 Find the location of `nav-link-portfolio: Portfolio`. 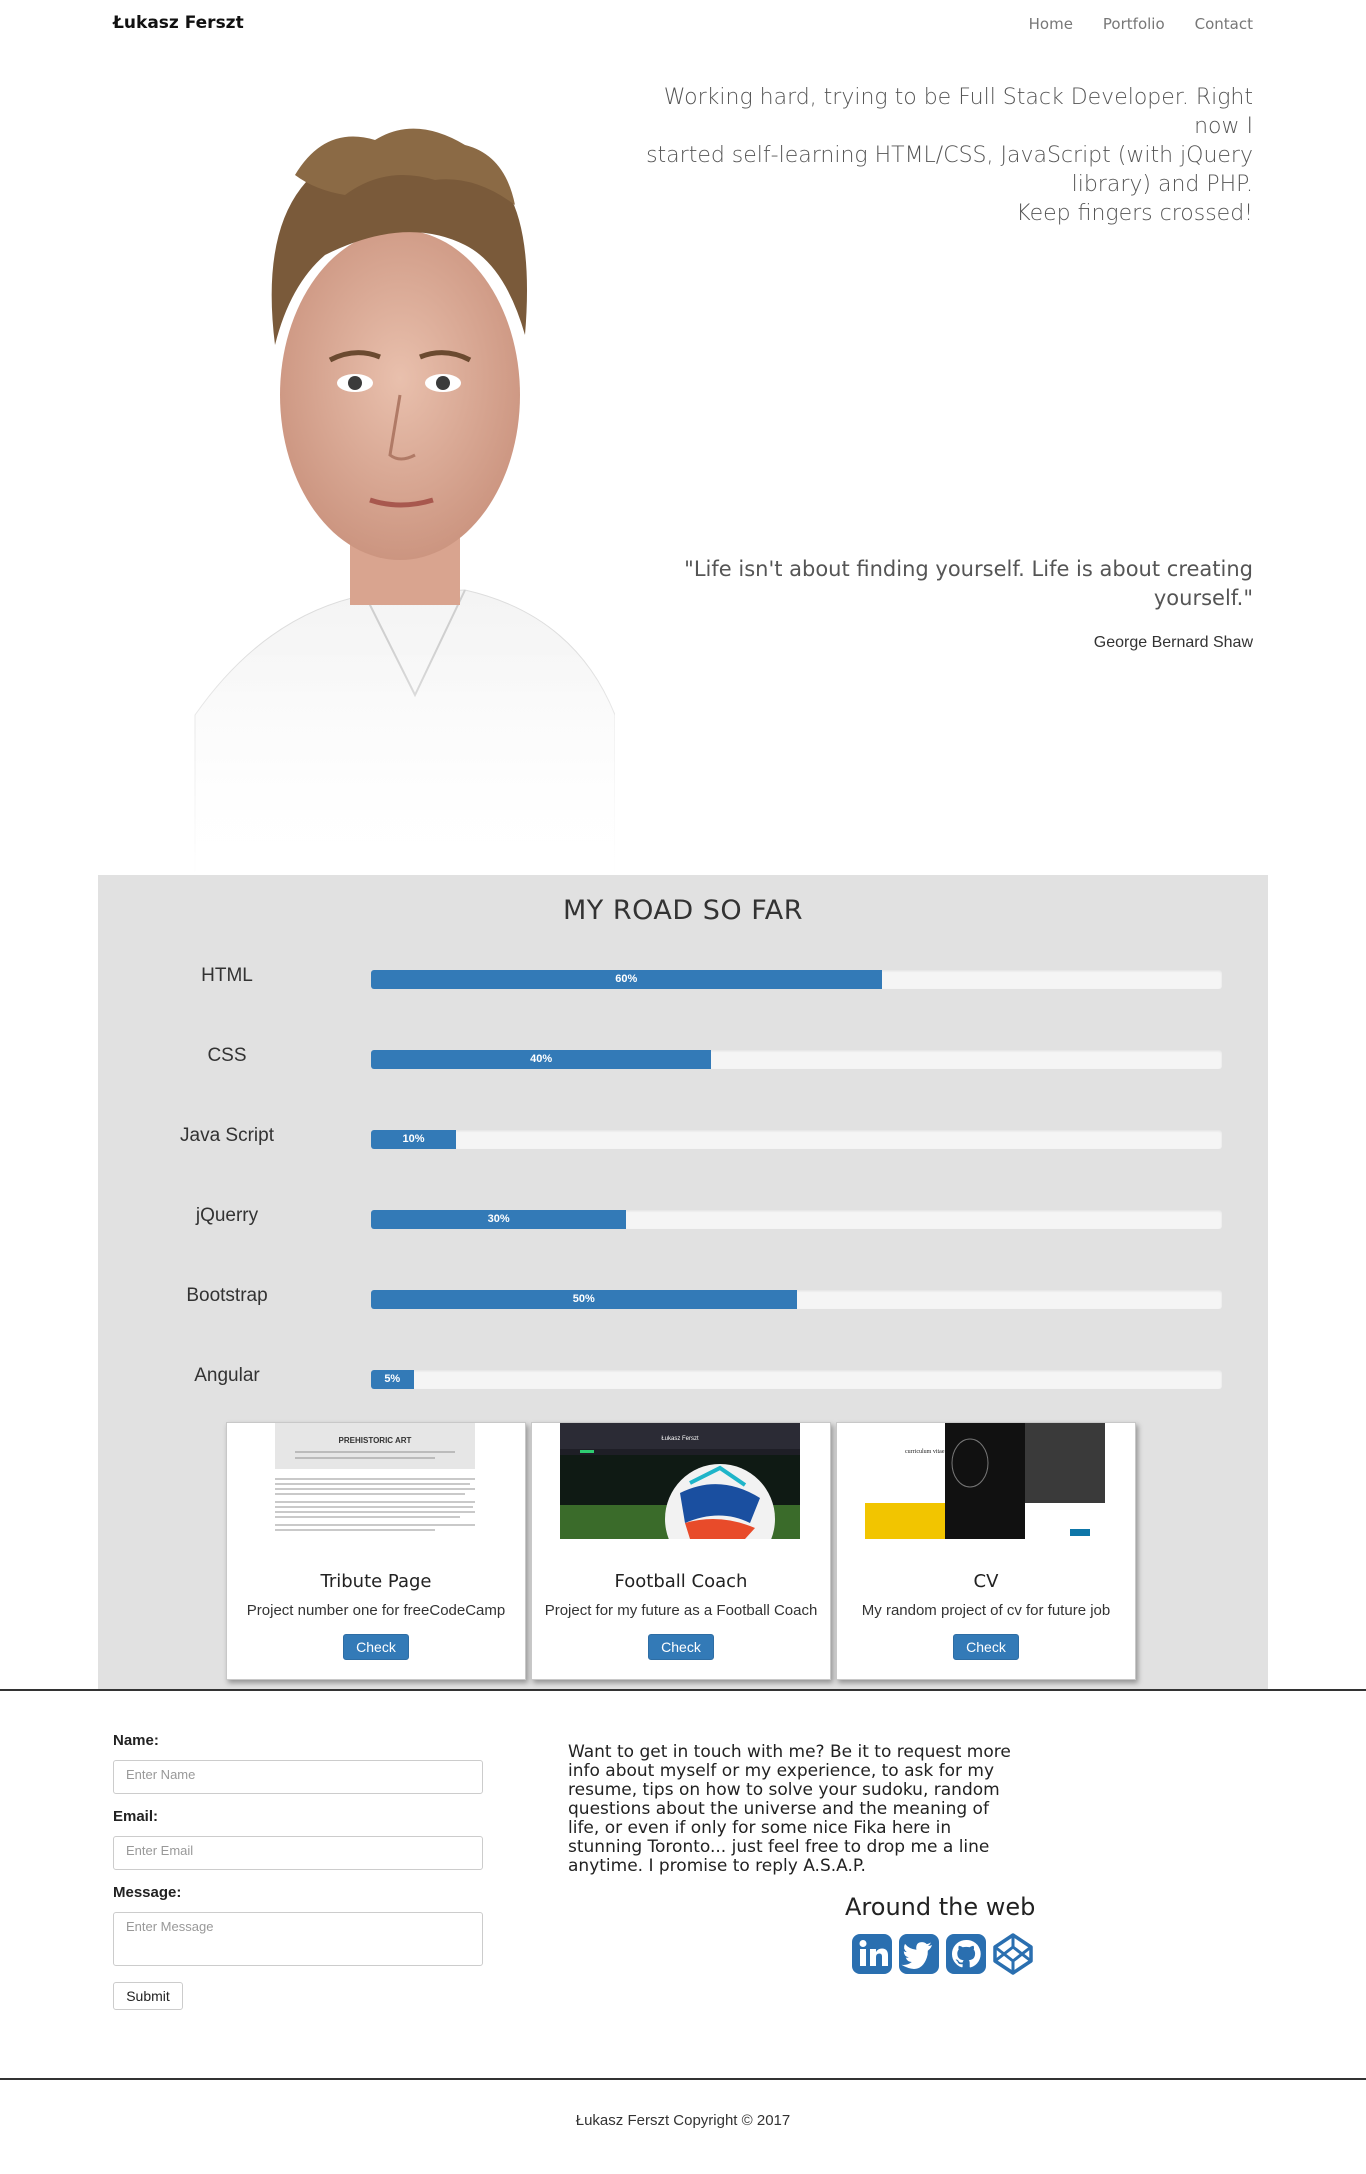

nav-link-portfolio: Portfolio is located at coordinates (1134, 24).